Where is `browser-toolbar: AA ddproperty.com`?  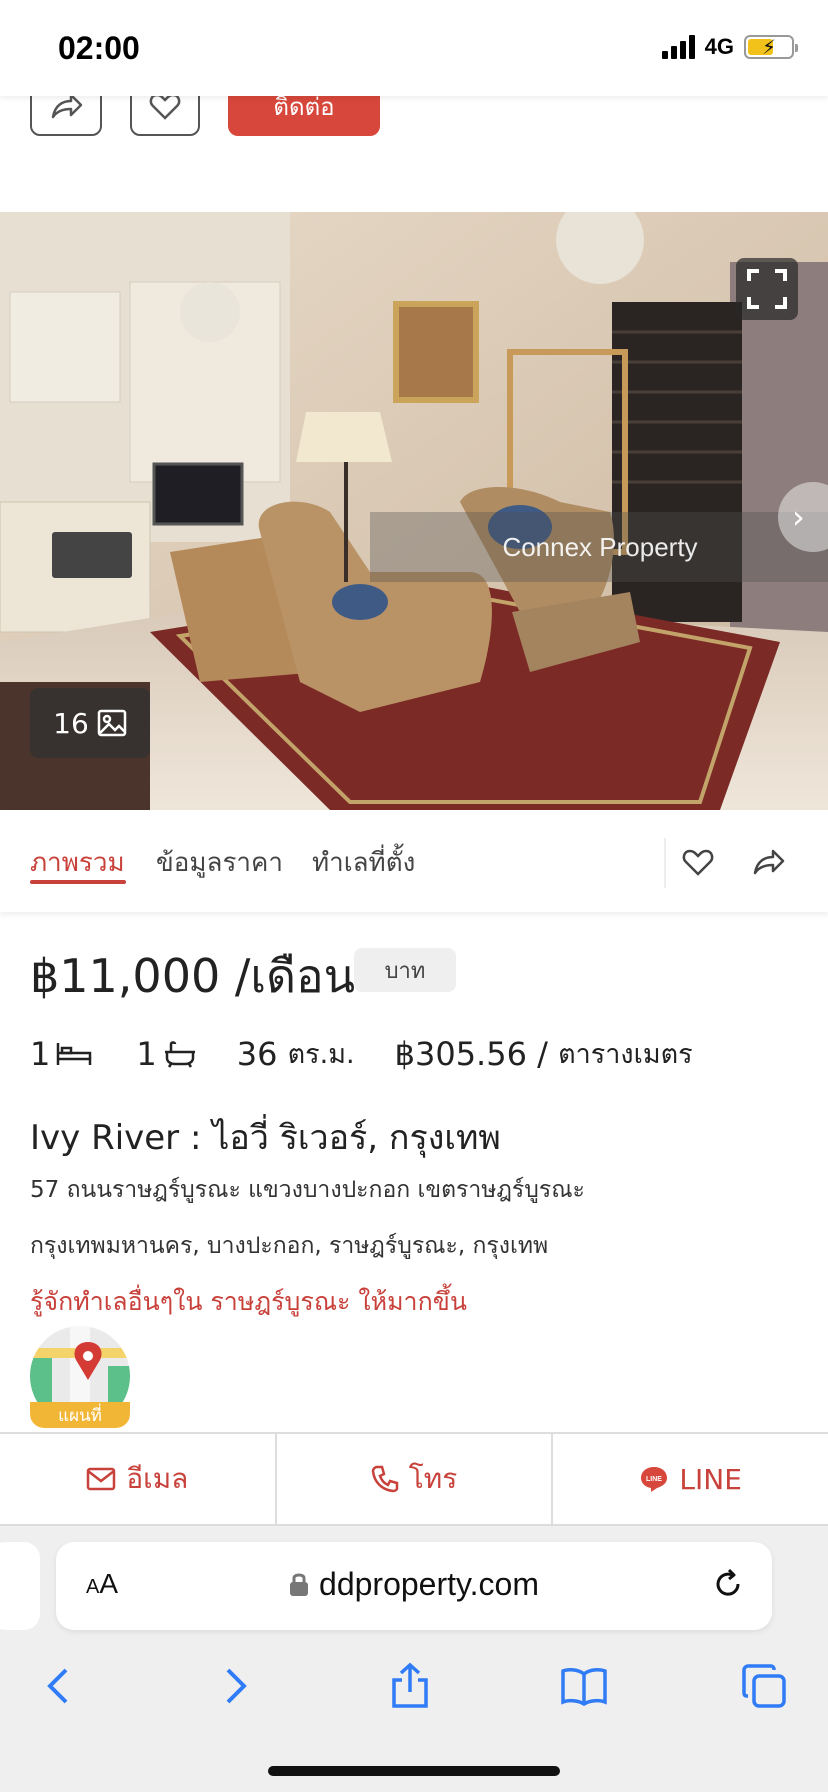
browser-toolbar: AA ddproperty.com is located at coordinates (414, 1659).